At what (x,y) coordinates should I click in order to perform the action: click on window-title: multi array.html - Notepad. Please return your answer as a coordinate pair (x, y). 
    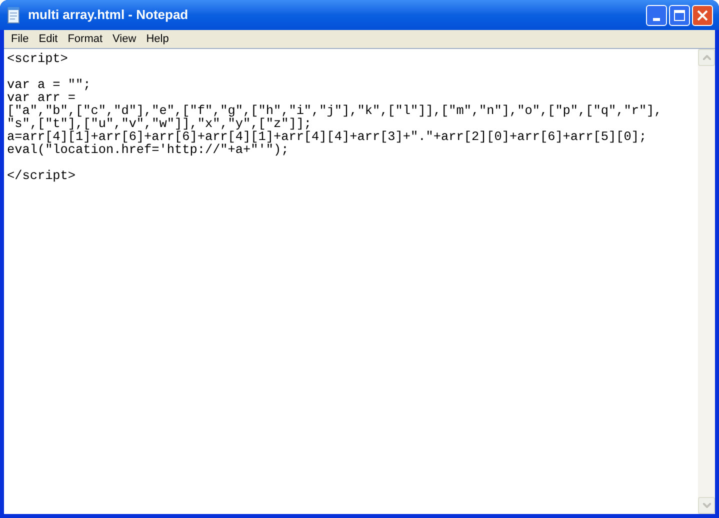
    Looking at the image, I should click on (109, 15).